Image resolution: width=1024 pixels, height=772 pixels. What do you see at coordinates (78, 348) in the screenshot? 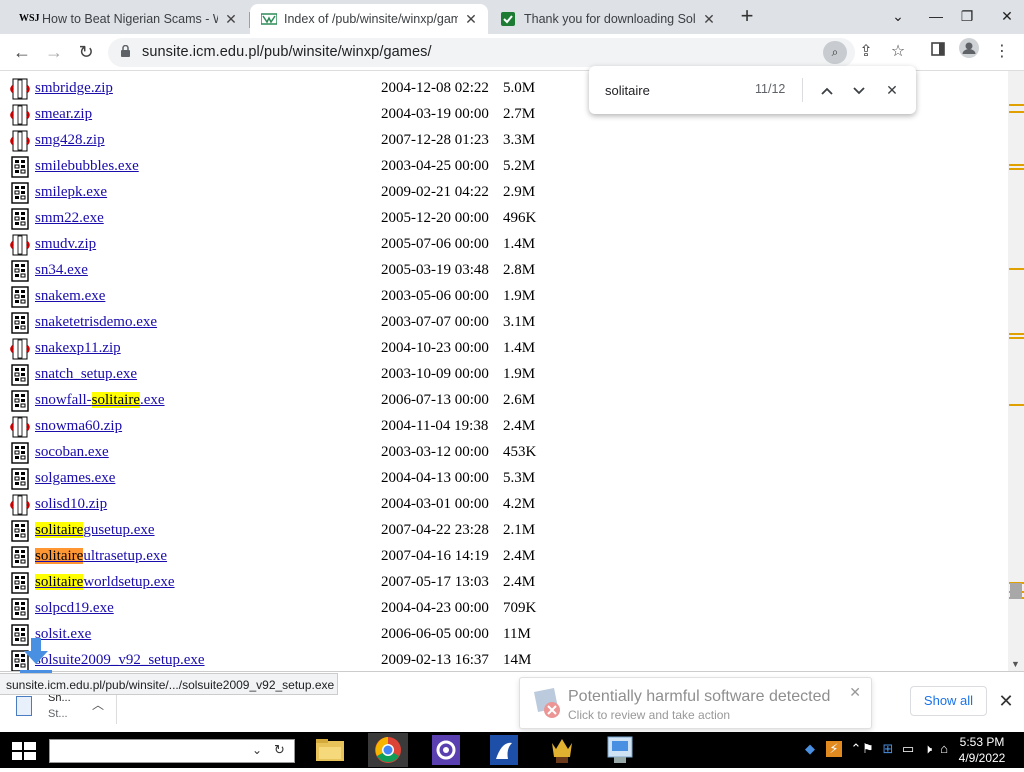
I see `file-link: snakexp11.zip` at bounding box center [78, 348].